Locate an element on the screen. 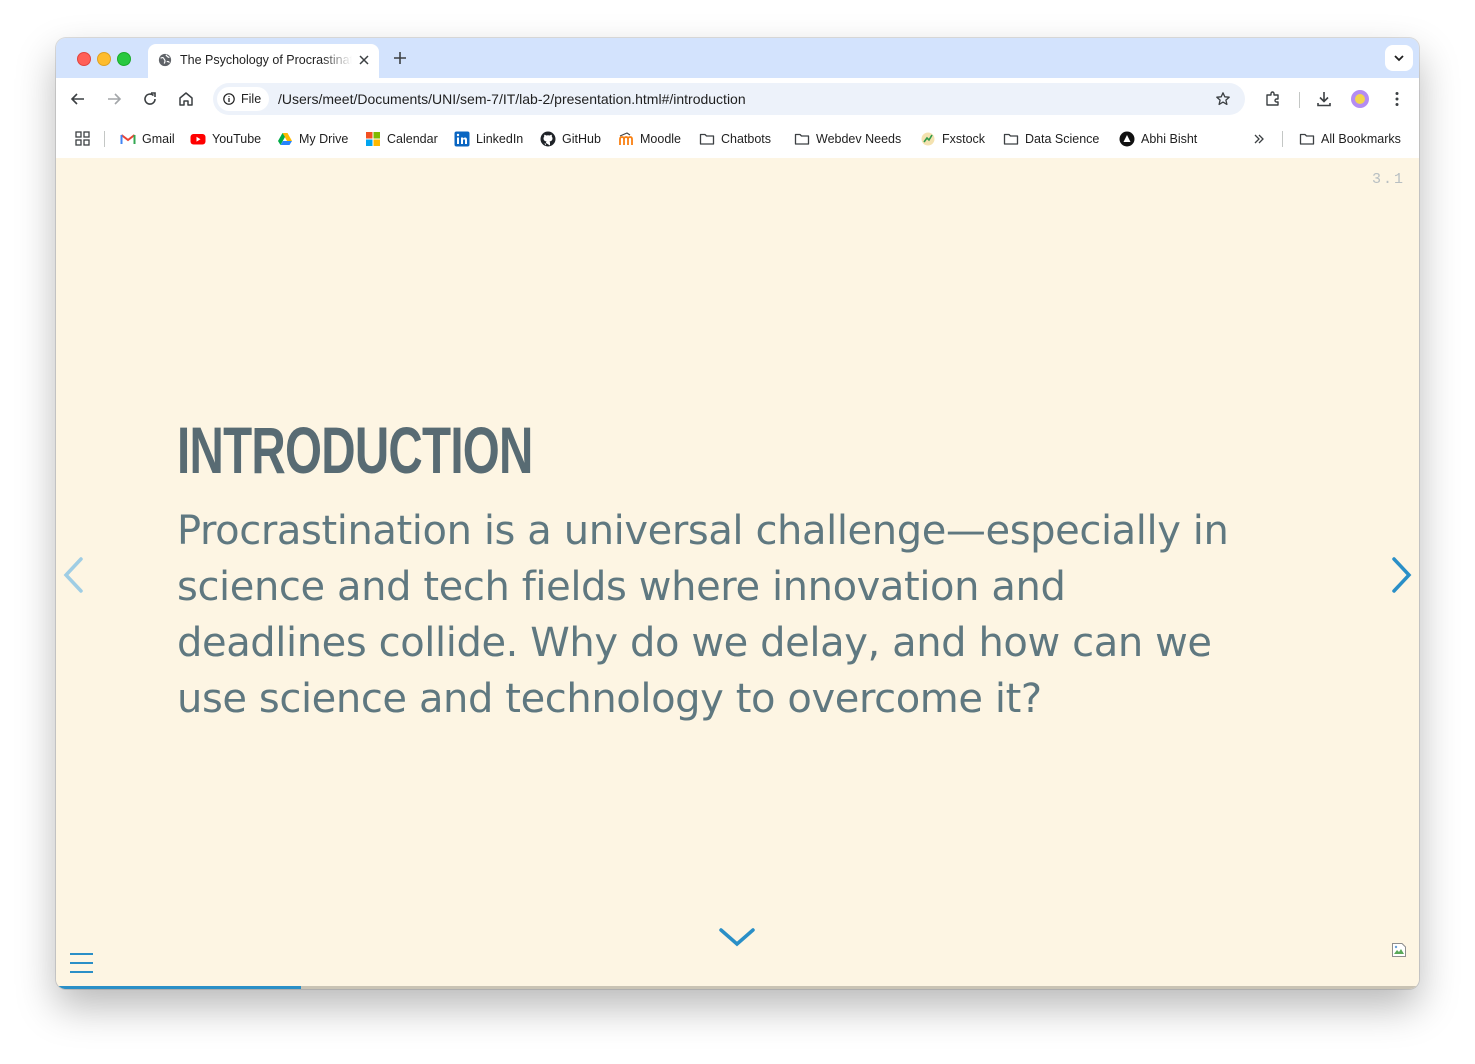 The image size is (1475, 1064). youtube-icon is located at coordinates (198, 139).